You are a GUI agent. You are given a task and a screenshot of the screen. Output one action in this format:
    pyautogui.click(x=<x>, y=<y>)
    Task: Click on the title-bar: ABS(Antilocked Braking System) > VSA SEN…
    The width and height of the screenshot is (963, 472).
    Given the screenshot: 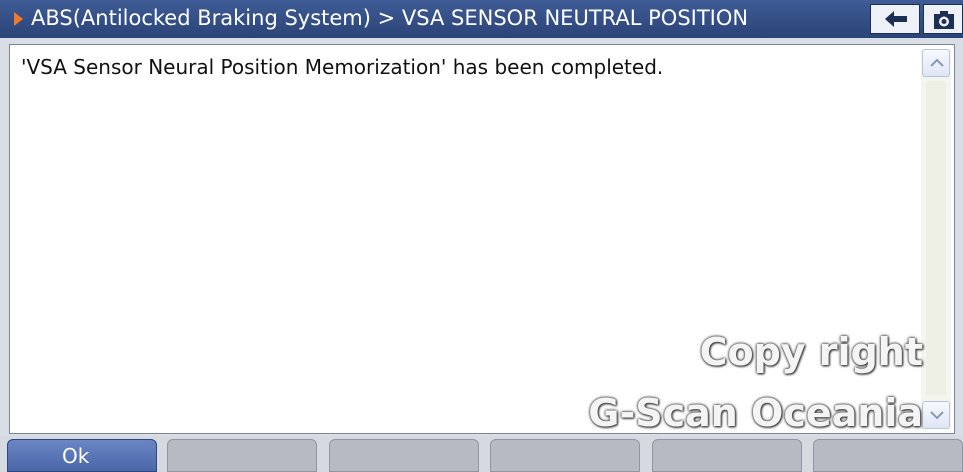 What is the action you would take?
    pyautogui.click(x=481, y=19)
    